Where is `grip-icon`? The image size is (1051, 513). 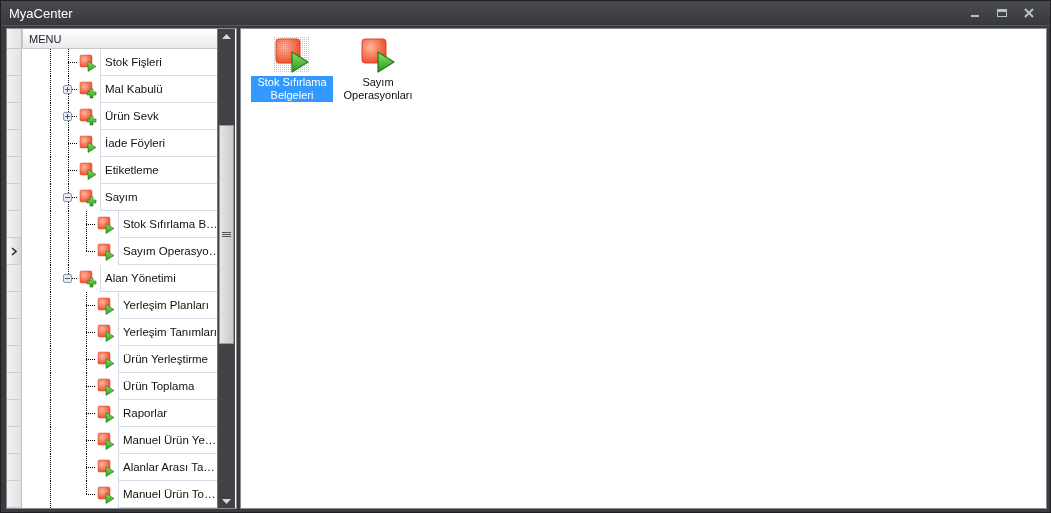 grip-icon is located at coordinates (226, 234).